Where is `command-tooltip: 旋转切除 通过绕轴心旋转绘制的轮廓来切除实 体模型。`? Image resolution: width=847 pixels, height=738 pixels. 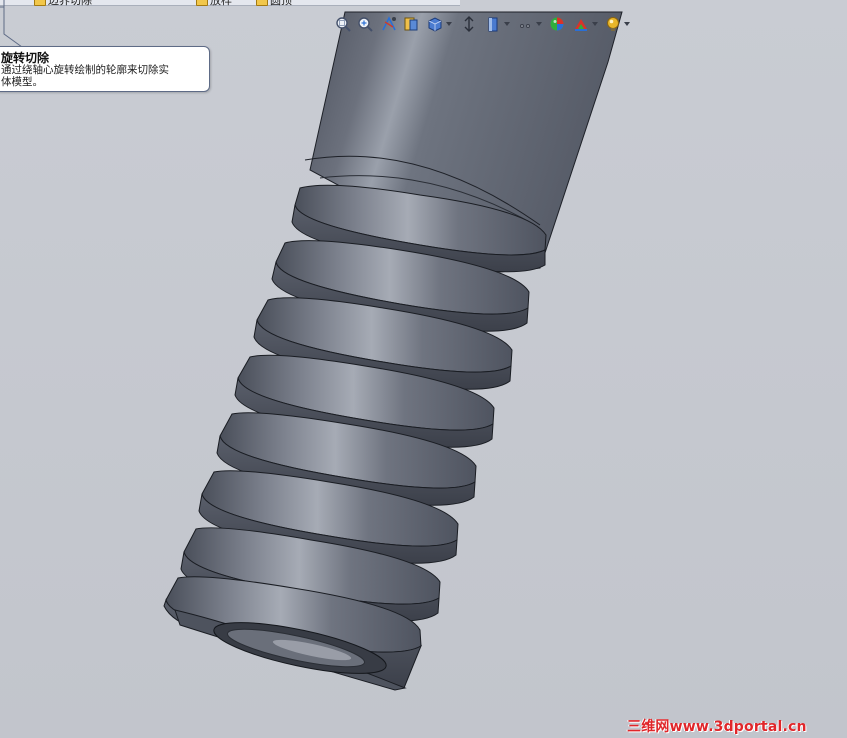
command-tooltip: 旋转切除 通过绕轴心旋转绘制的轮廓来切除实 体模型。 is located at coordinates (105, 69).